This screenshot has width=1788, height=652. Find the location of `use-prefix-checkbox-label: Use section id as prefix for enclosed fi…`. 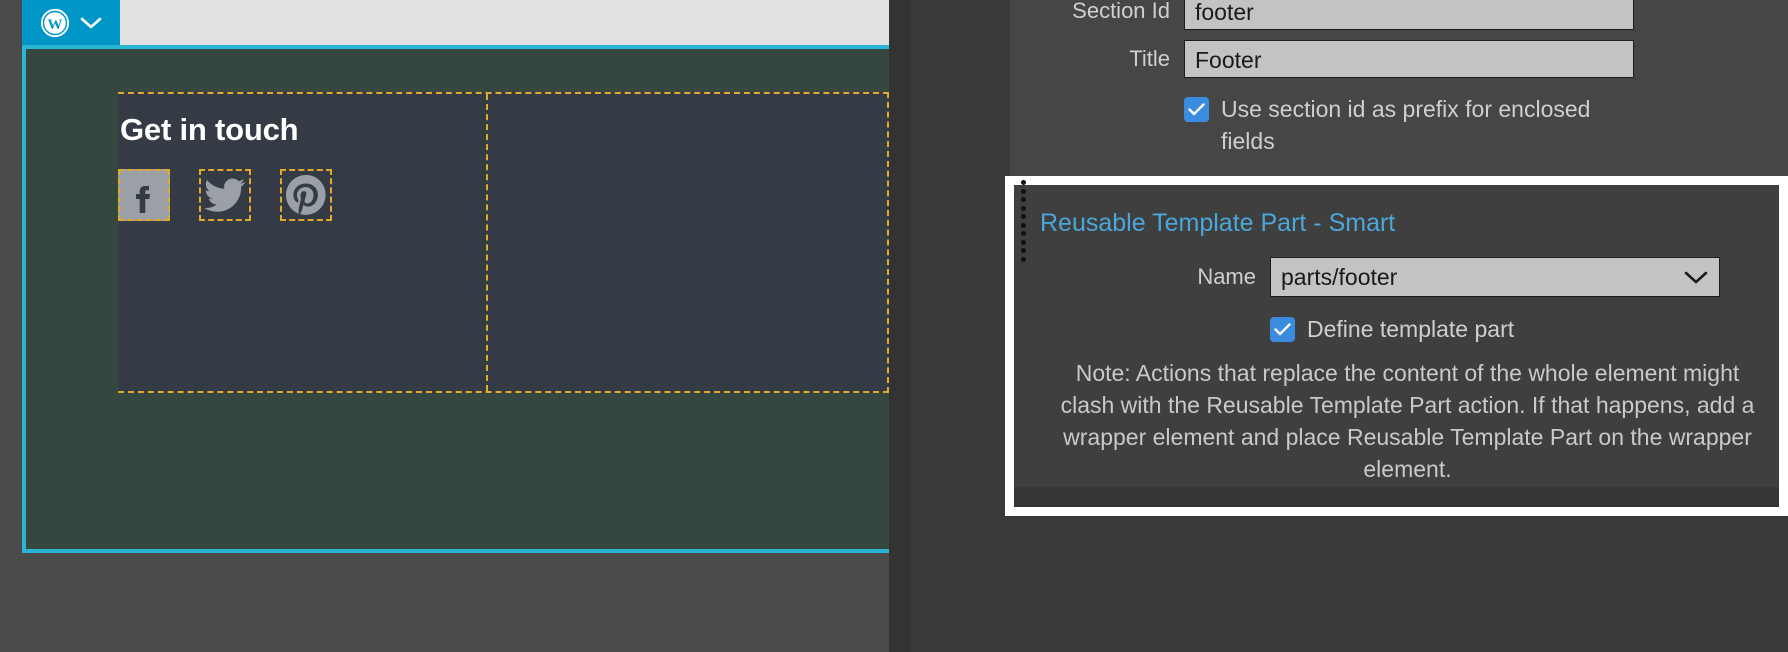

use-prefix-checkbox-label: Use section id as prefix for enclosed fi… is located at coordinates (1406, 125).